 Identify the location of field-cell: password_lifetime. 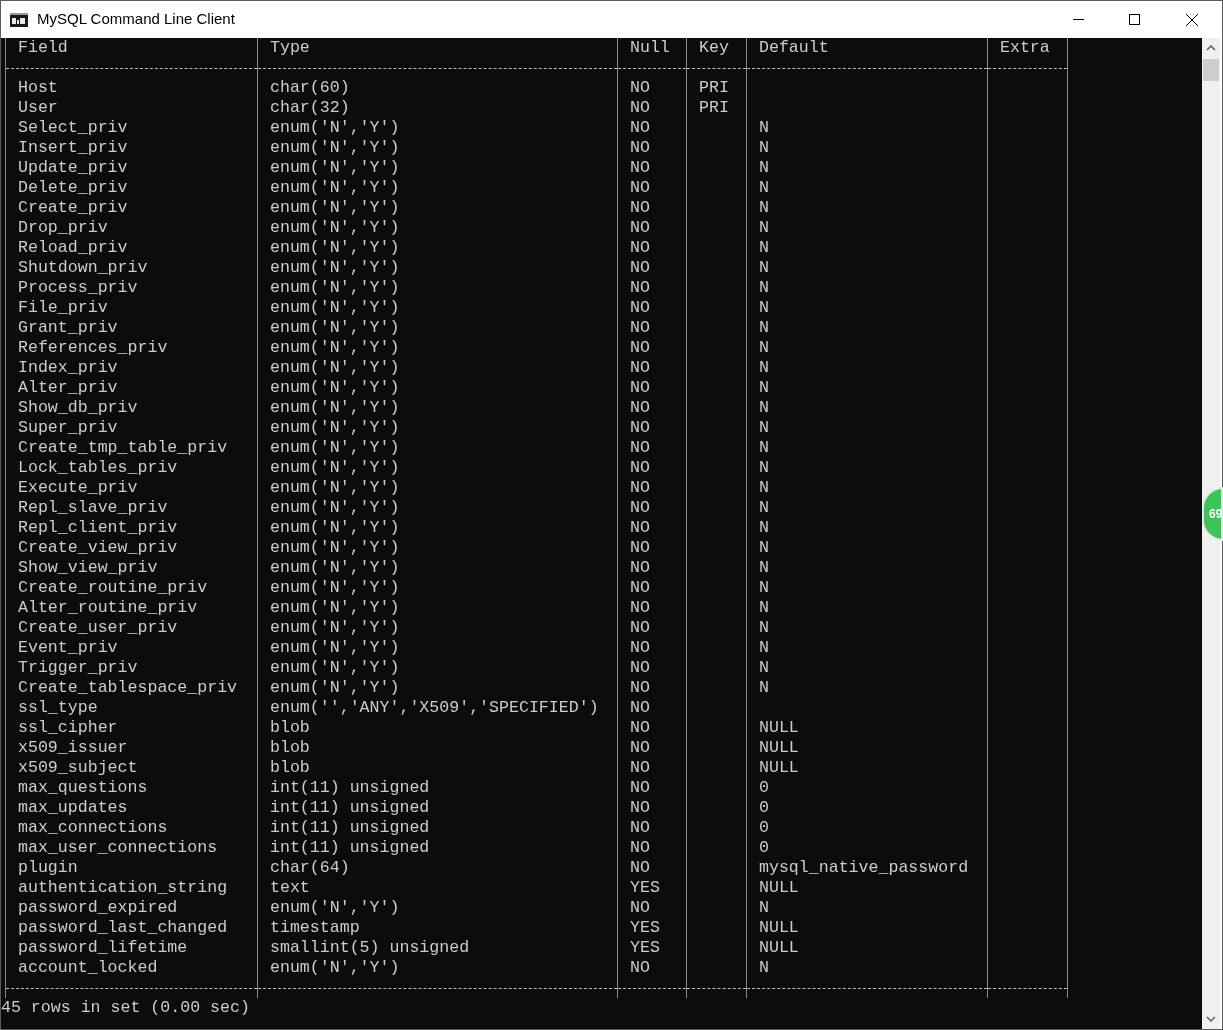
(103, 947).